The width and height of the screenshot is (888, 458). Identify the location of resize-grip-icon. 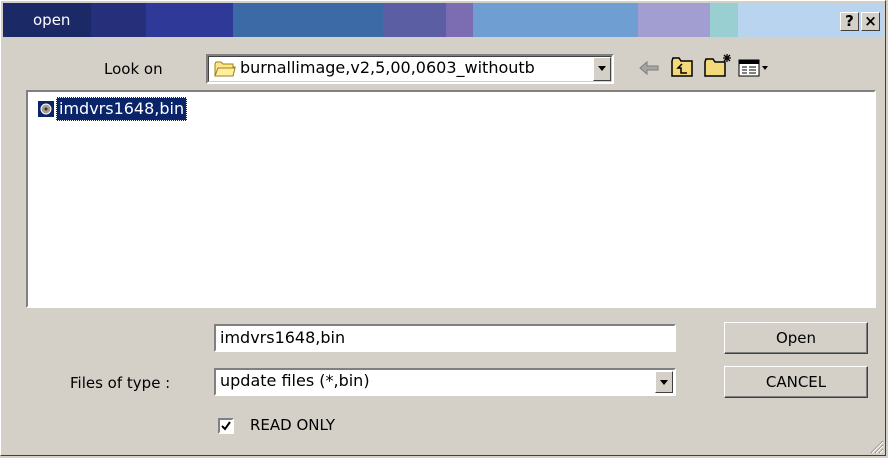
(877, 447).